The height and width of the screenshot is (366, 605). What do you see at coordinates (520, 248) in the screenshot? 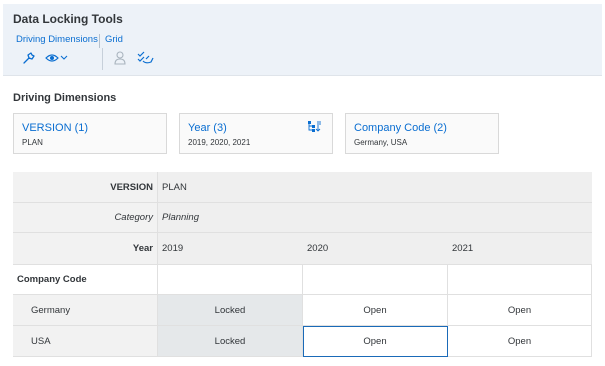
I see `year-header-2021: 2021` at bounding box center [520, 248].